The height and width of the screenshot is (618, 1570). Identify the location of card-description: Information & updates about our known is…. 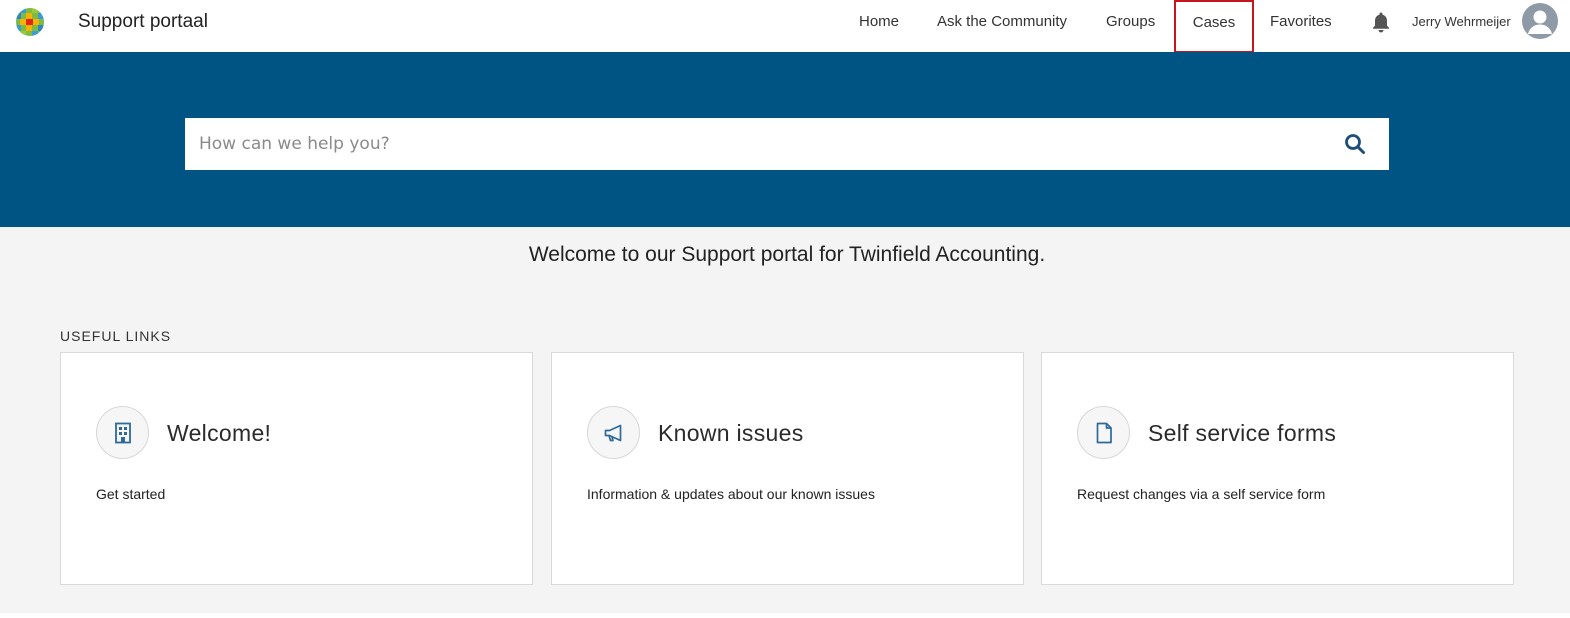
(731, 494).